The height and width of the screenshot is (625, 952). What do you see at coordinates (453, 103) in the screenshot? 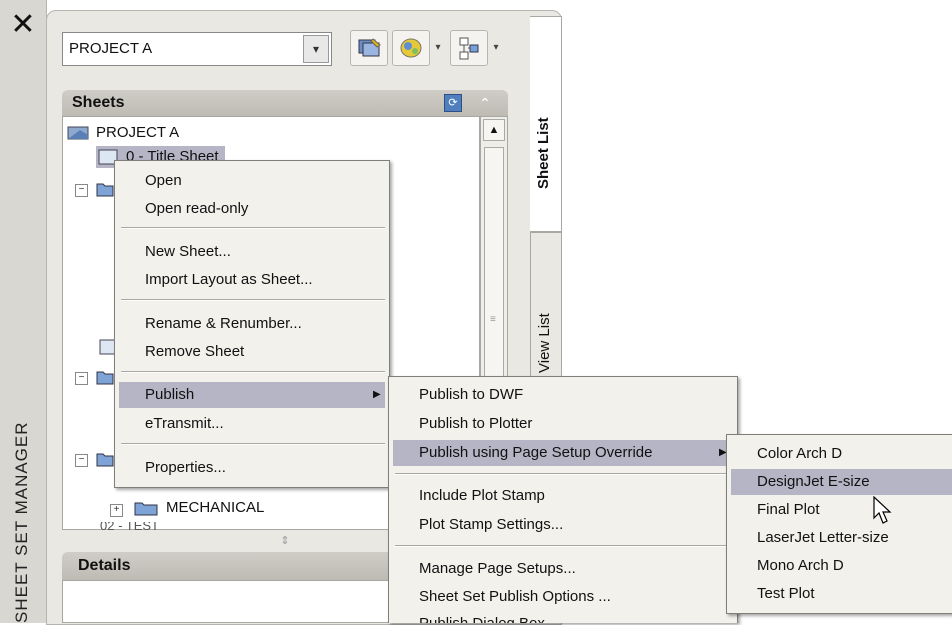
I see `refresh-icon: ⟳` at bounding box center [453, 103].